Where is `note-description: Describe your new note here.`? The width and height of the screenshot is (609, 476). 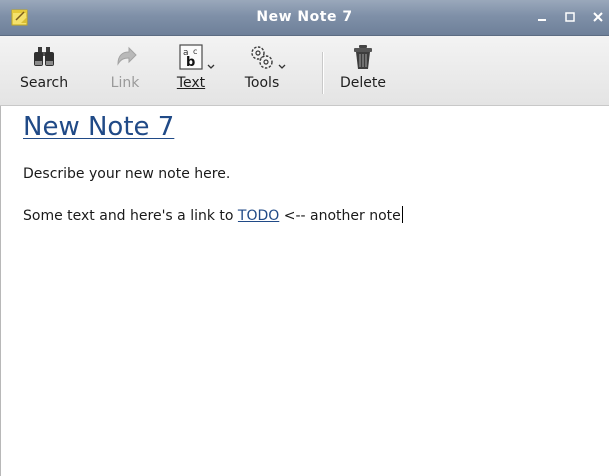 note-description: Describe your new note here. is located at coordinates (126, 174).